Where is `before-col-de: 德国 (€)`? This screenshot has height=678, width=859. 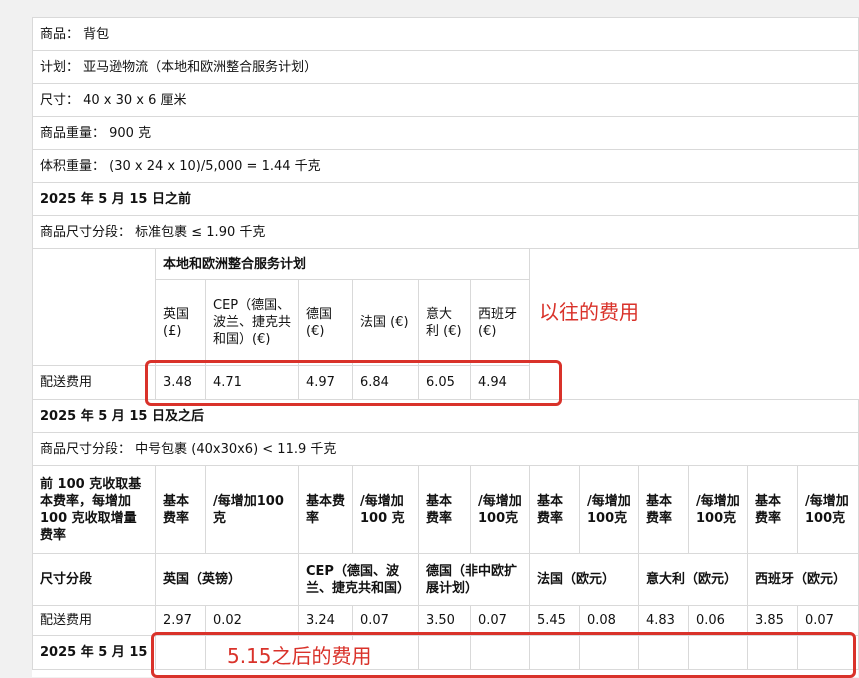
before-col-de: 德国 (€) is located at coordinates (325, 322).